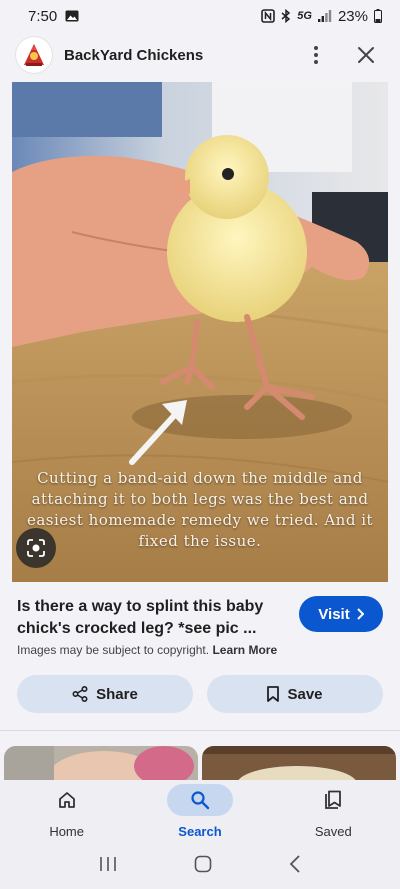 Image resolution: width=400 pixels, height=889 pixels. I want to click on copyright-text: Images may be subject to copyright., so click(113, 650).